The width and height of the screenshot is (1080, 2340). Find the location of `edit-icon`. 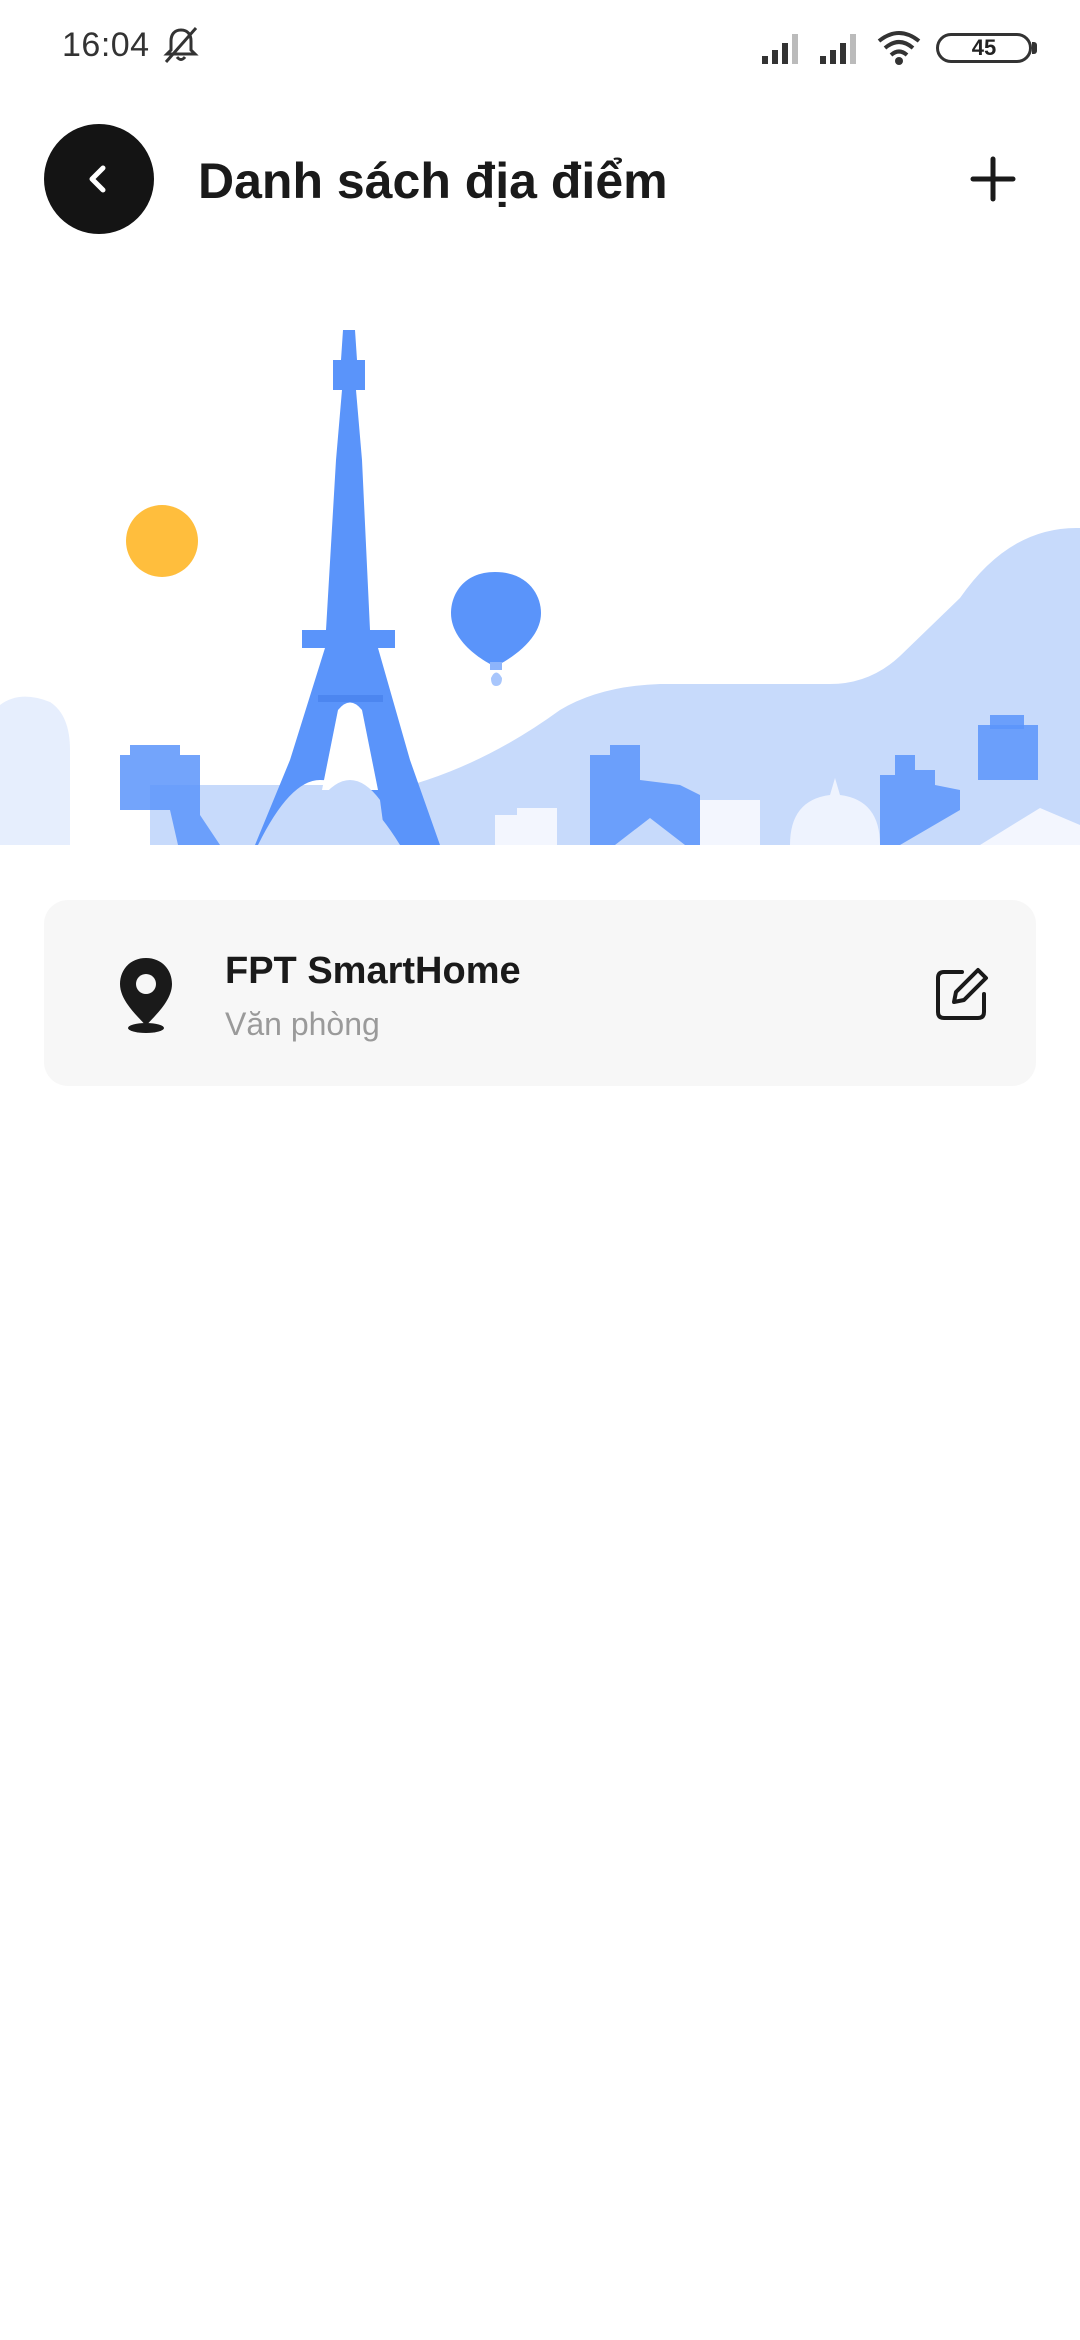

edit-icon is located at coordinates (962, 994).